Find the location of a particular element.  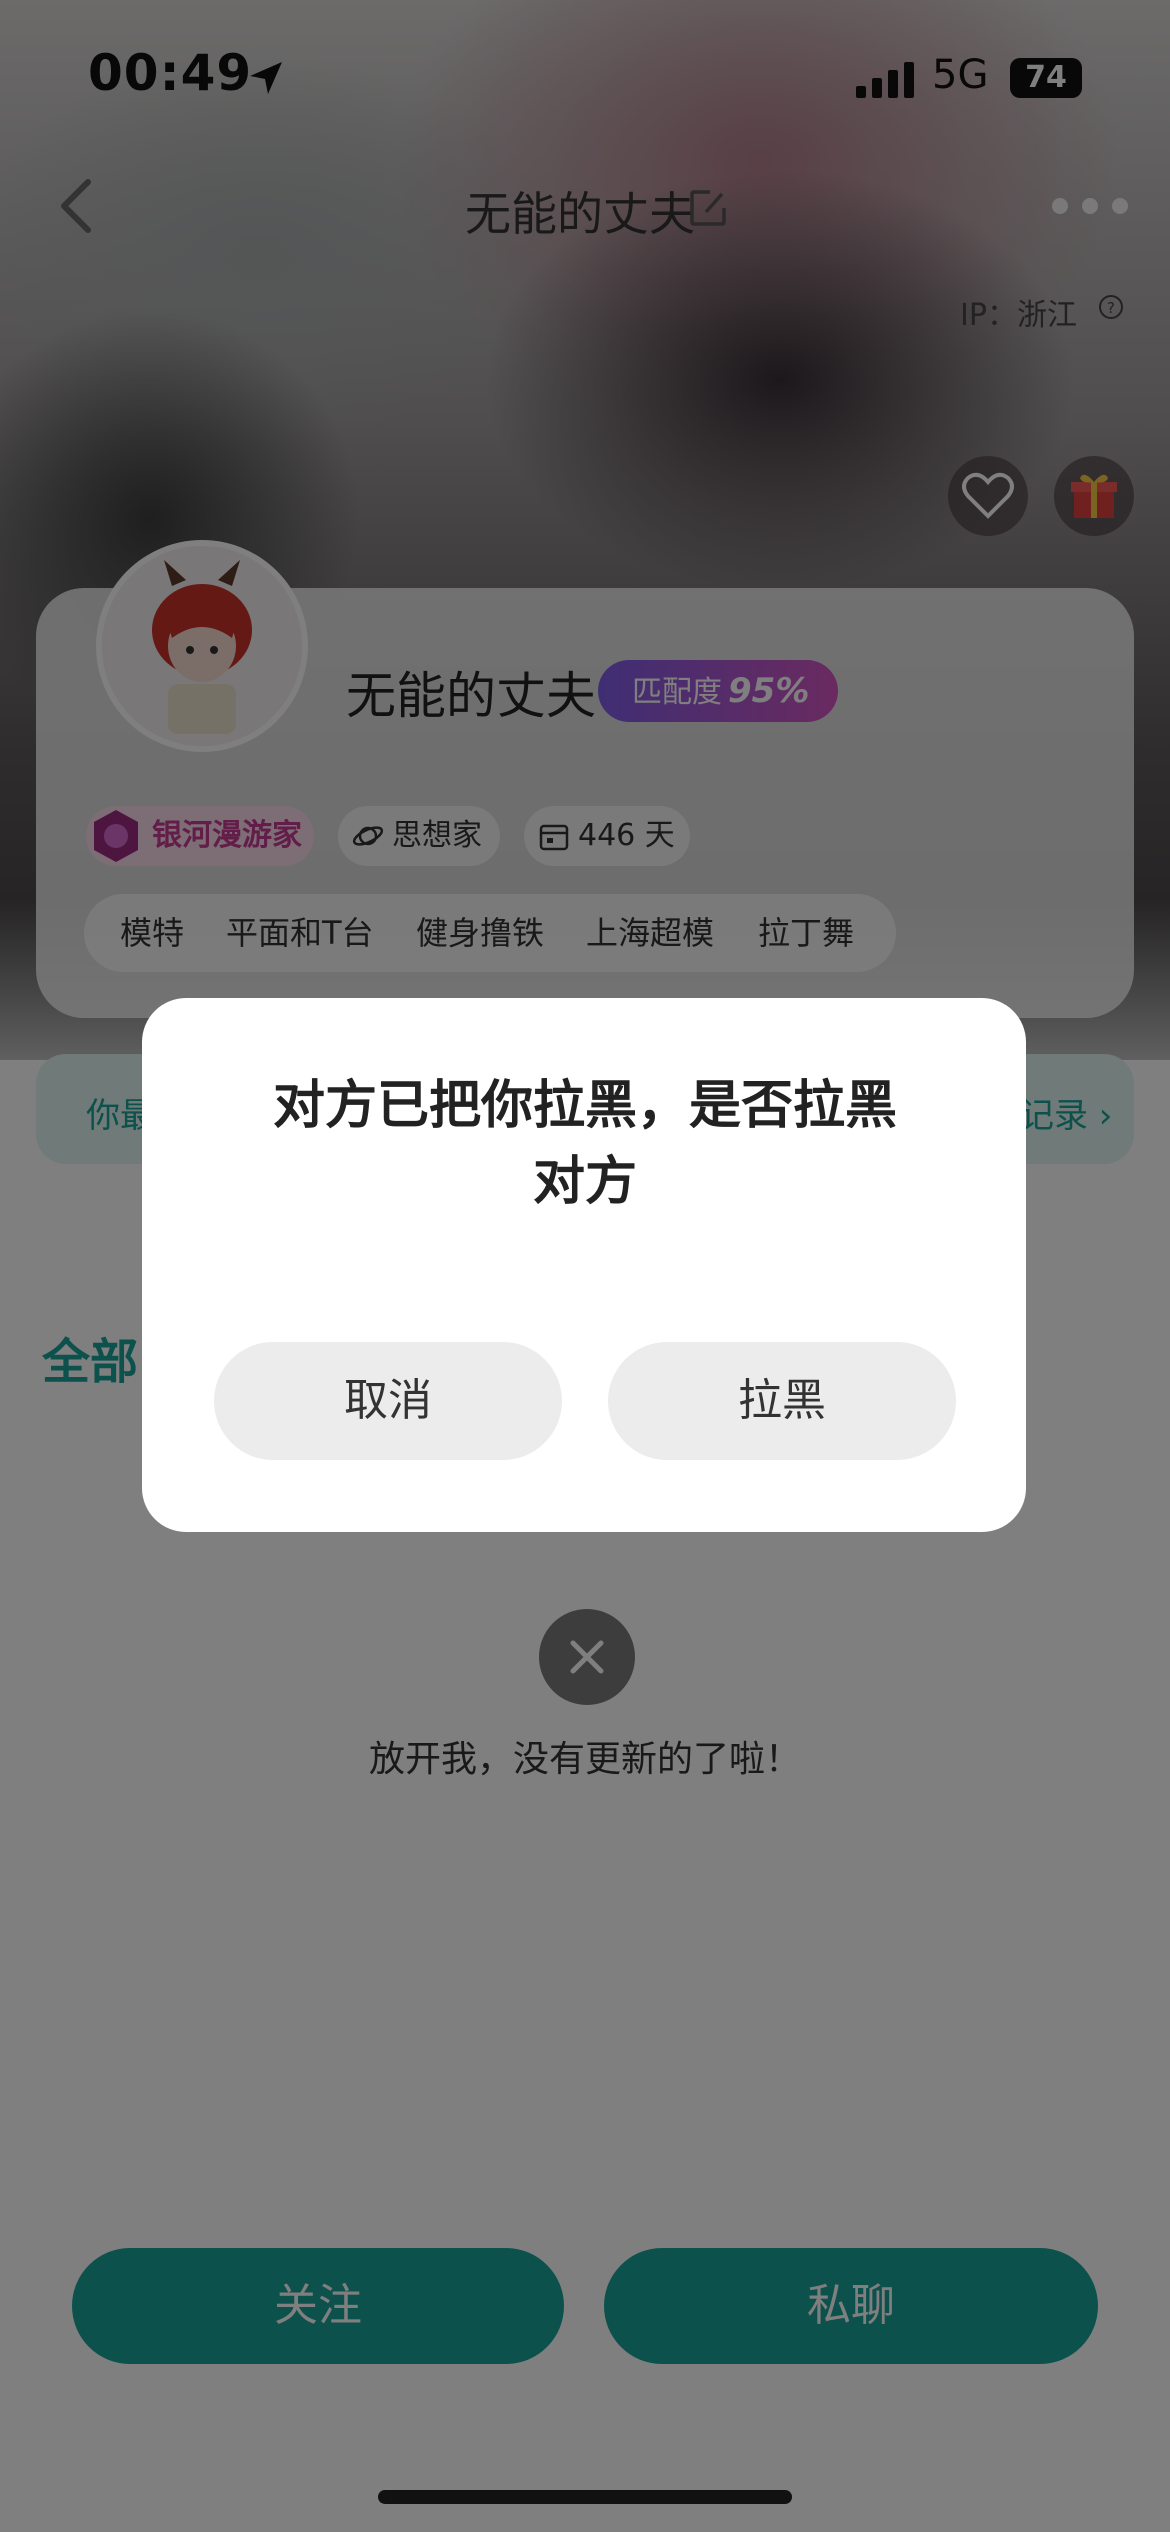

cancel-button: 取消 is located at coordinates (388, 1401).